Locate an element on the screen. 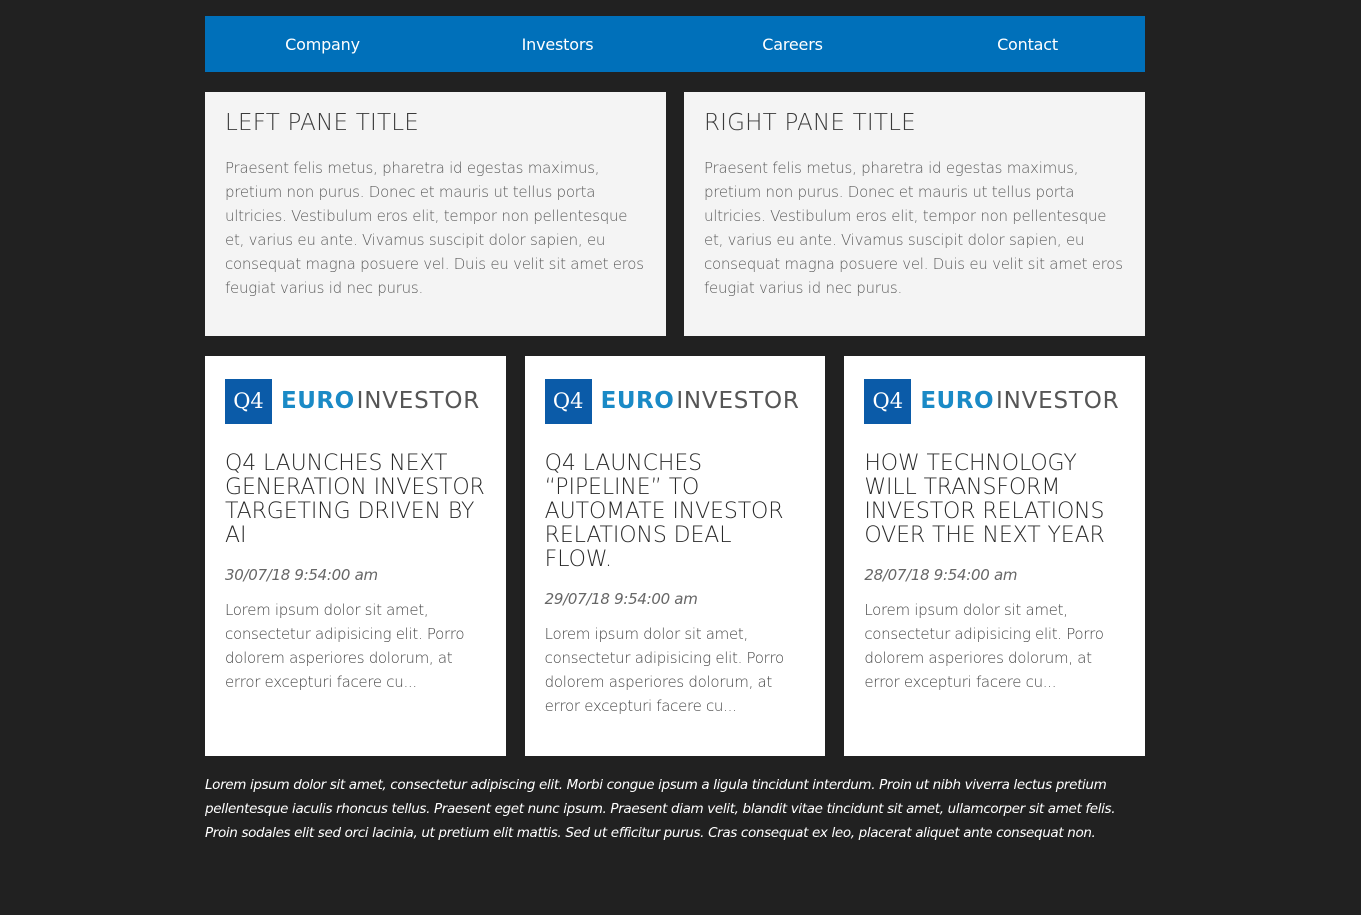 This screenshot has width=1361, height=915. news-card-date: 30/07/18 9:54:00 am is located at coordinates (301, 575).